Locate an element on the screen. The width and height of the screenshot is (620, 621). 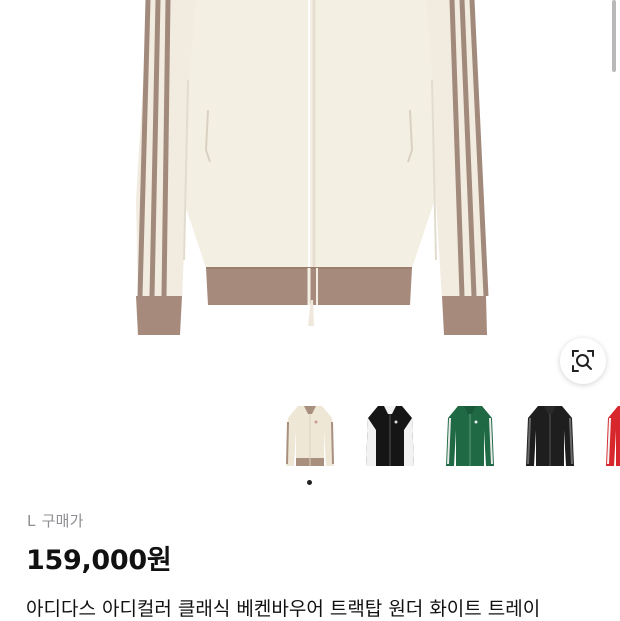
product-title: 아디다스 아디컬러 클래식 베켄바우어 트랙탑 원더 화이트 트레이 is located at coordinates (283, 609).